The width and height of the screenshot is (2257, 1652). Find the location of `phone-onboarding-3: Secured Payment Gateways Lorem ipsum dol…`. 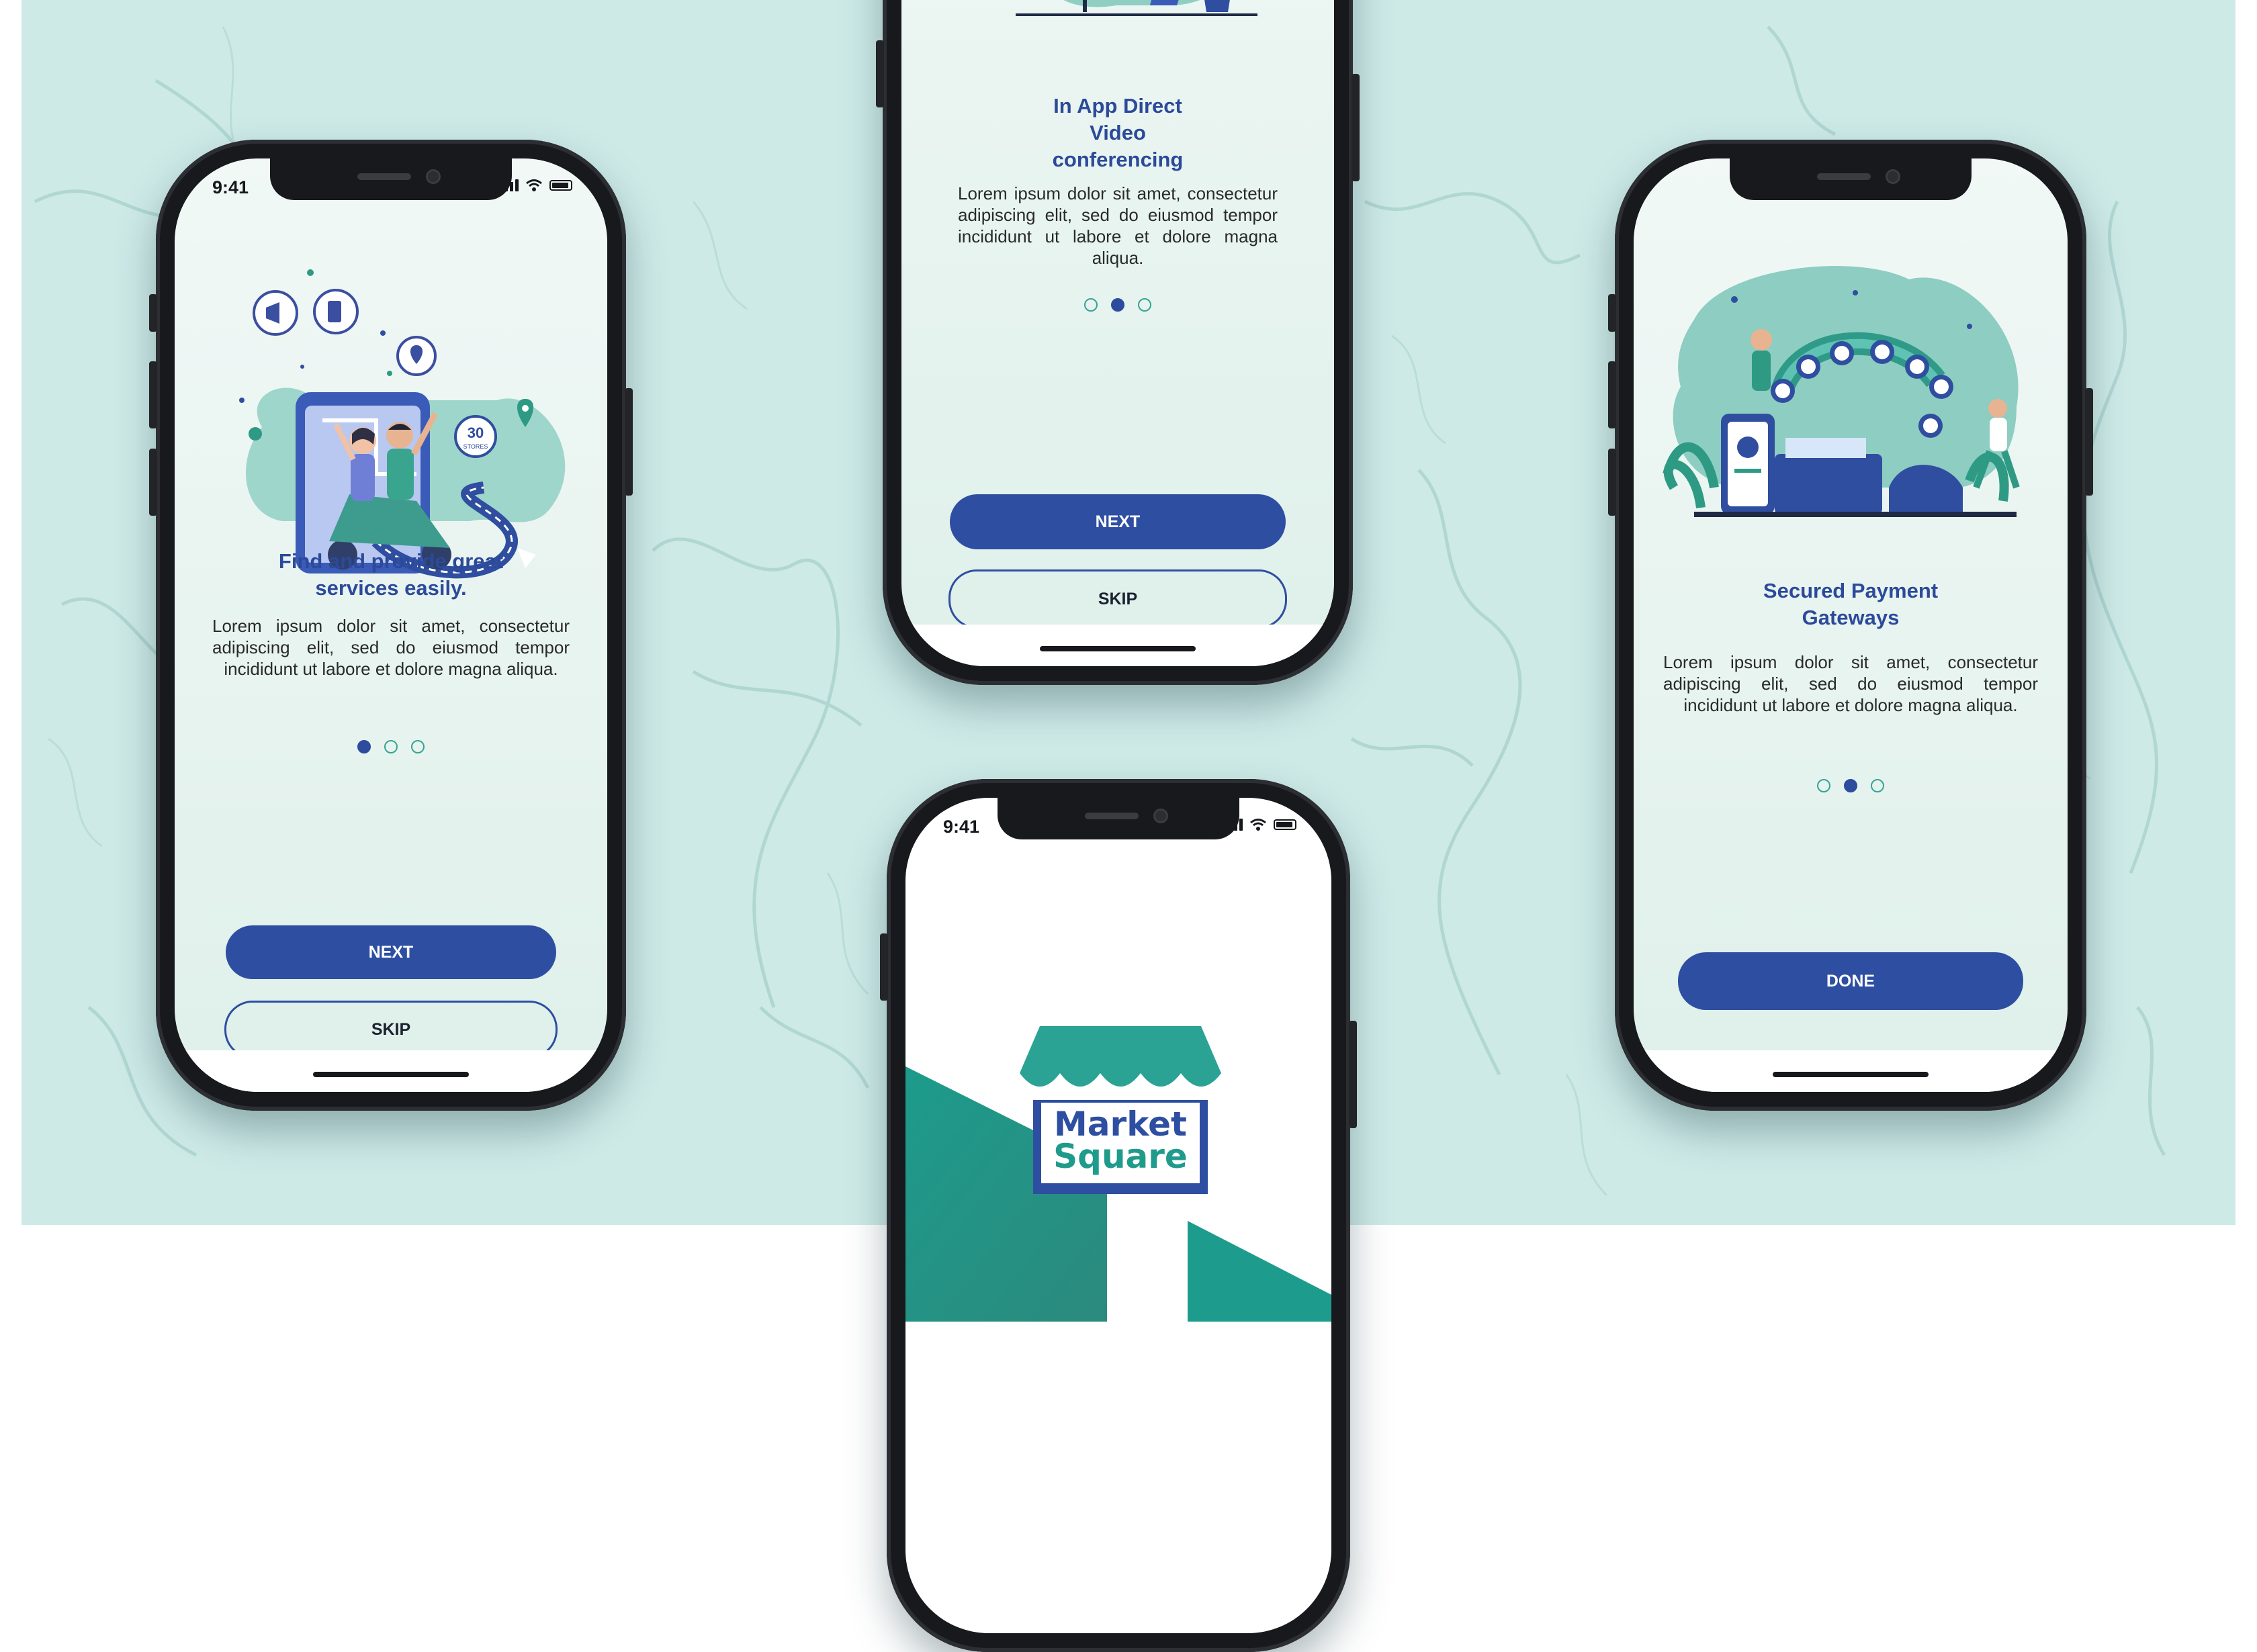

phone-onboarding-3: Secured Payment Gateways Lorem ipsum dol… is located at coordinates (1850, 625).